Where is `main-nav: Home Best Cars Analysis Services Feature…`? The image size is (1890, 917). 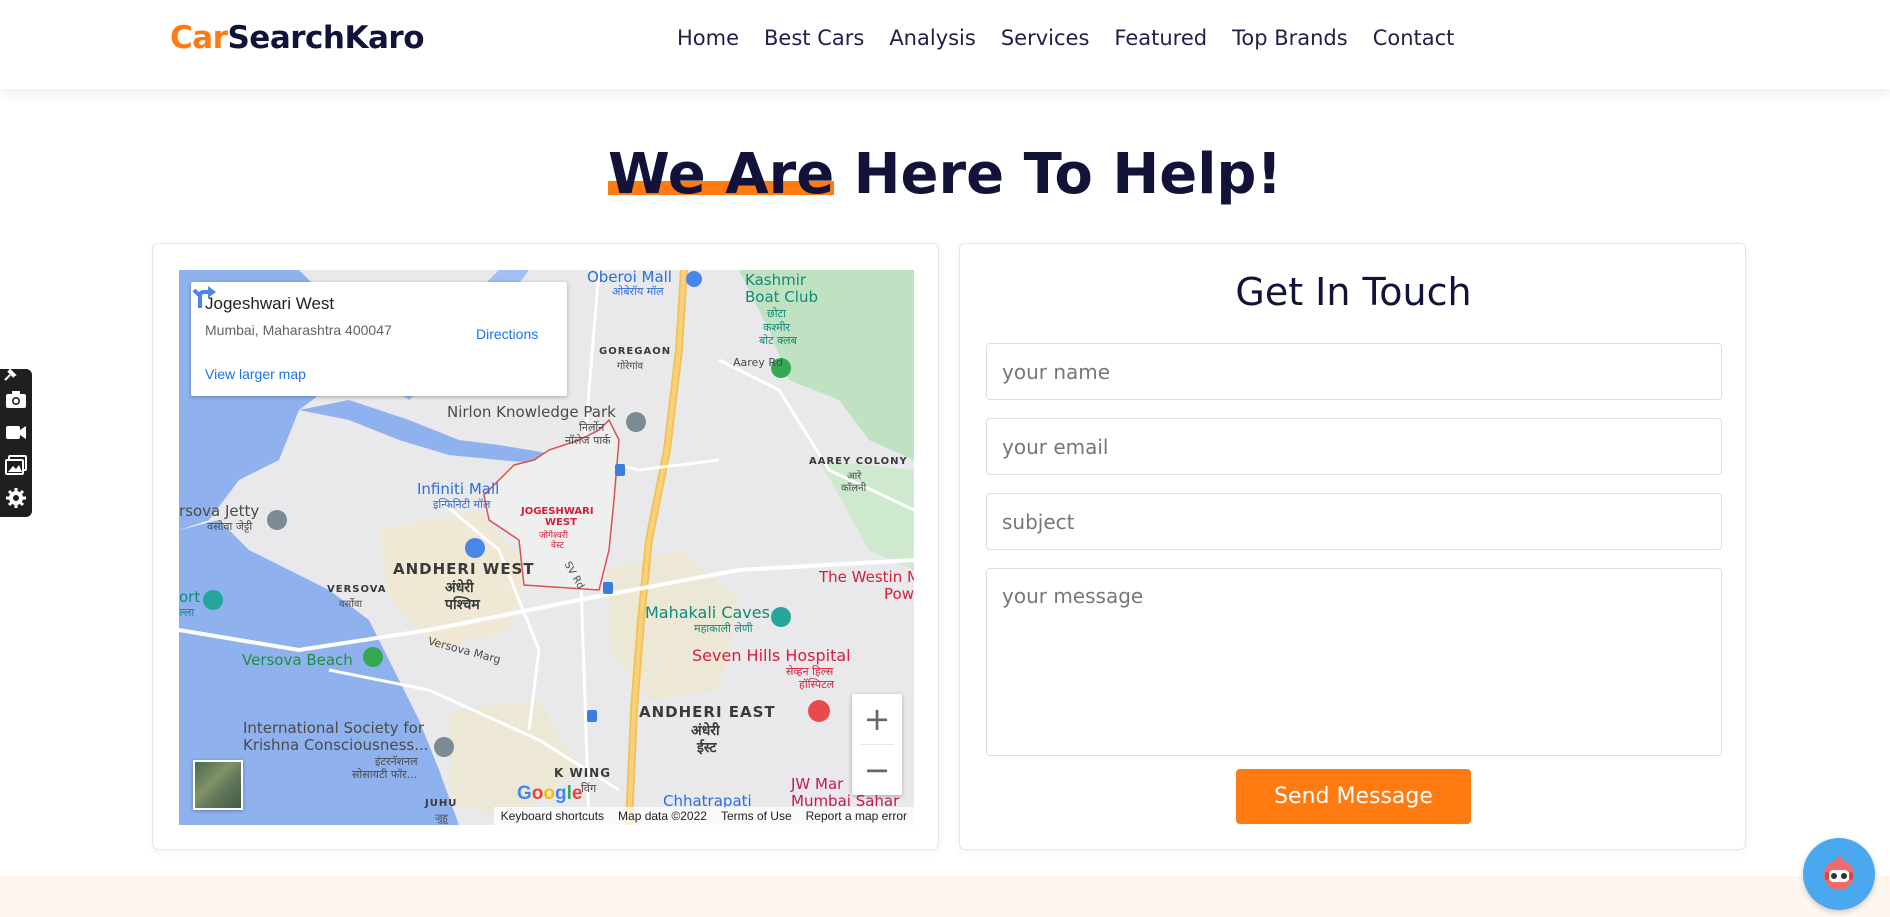 main-nav: Home Best Cars Analysis Services Feature… is located at coordinates (1065, 38).